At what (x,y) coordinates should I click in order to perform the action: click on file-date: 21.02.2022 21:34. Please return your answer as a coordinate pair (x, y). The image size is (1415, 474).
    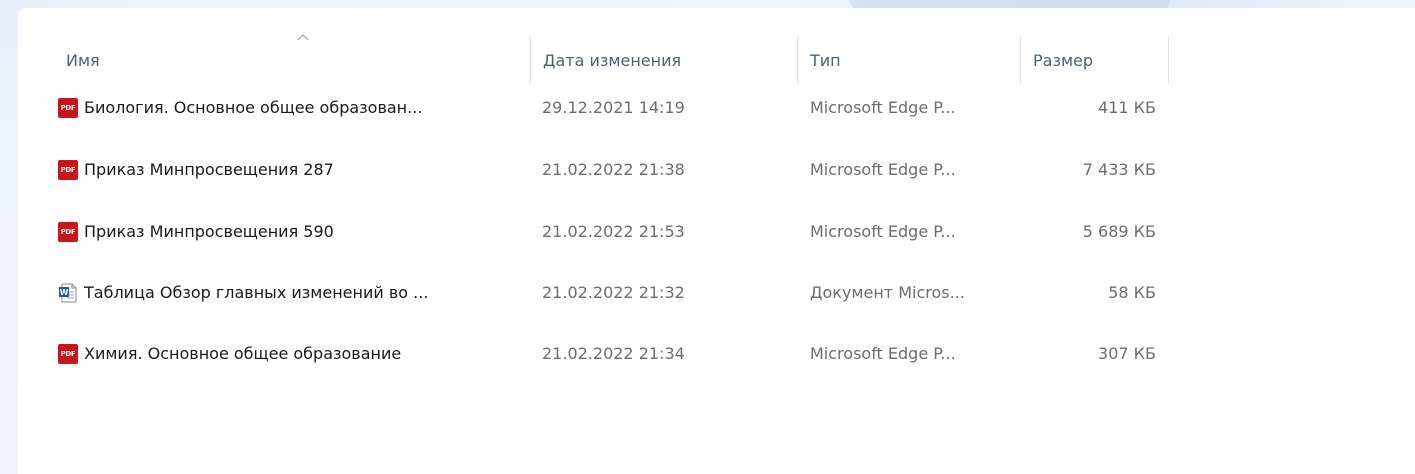
    Looking at the image, I should click on (613, 353).